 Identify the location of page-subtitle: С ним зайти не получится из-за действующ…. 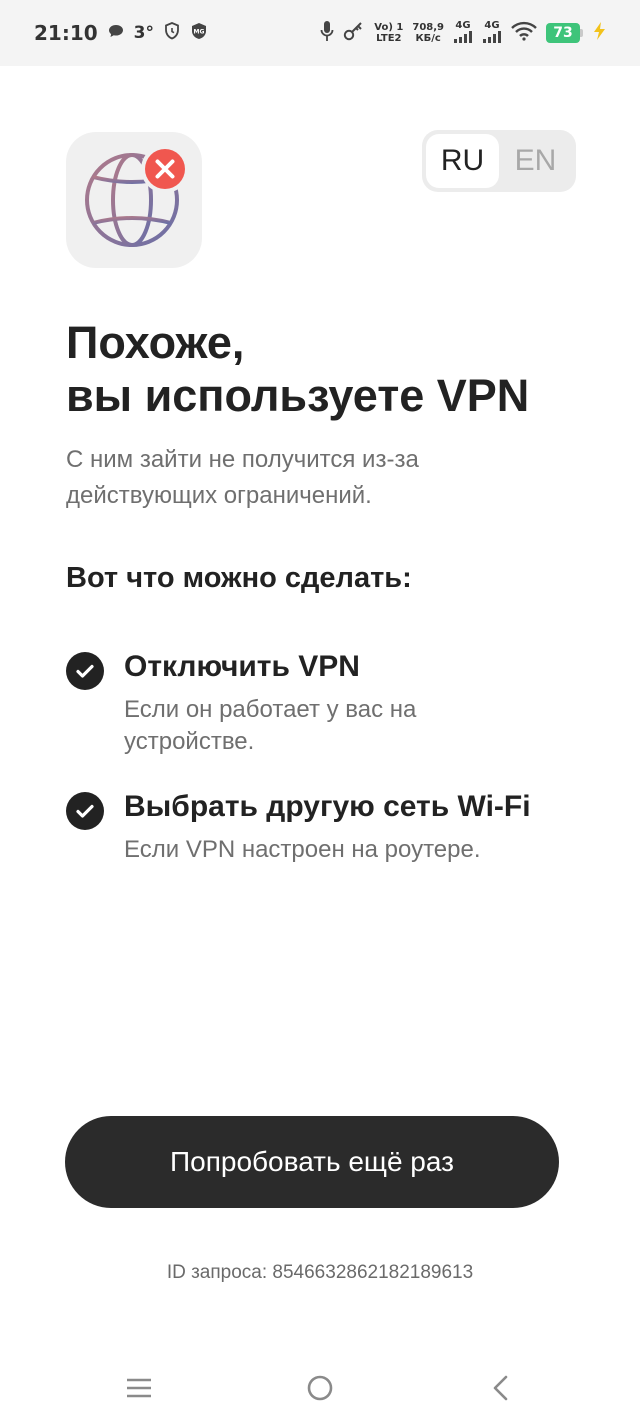
(242, 477).